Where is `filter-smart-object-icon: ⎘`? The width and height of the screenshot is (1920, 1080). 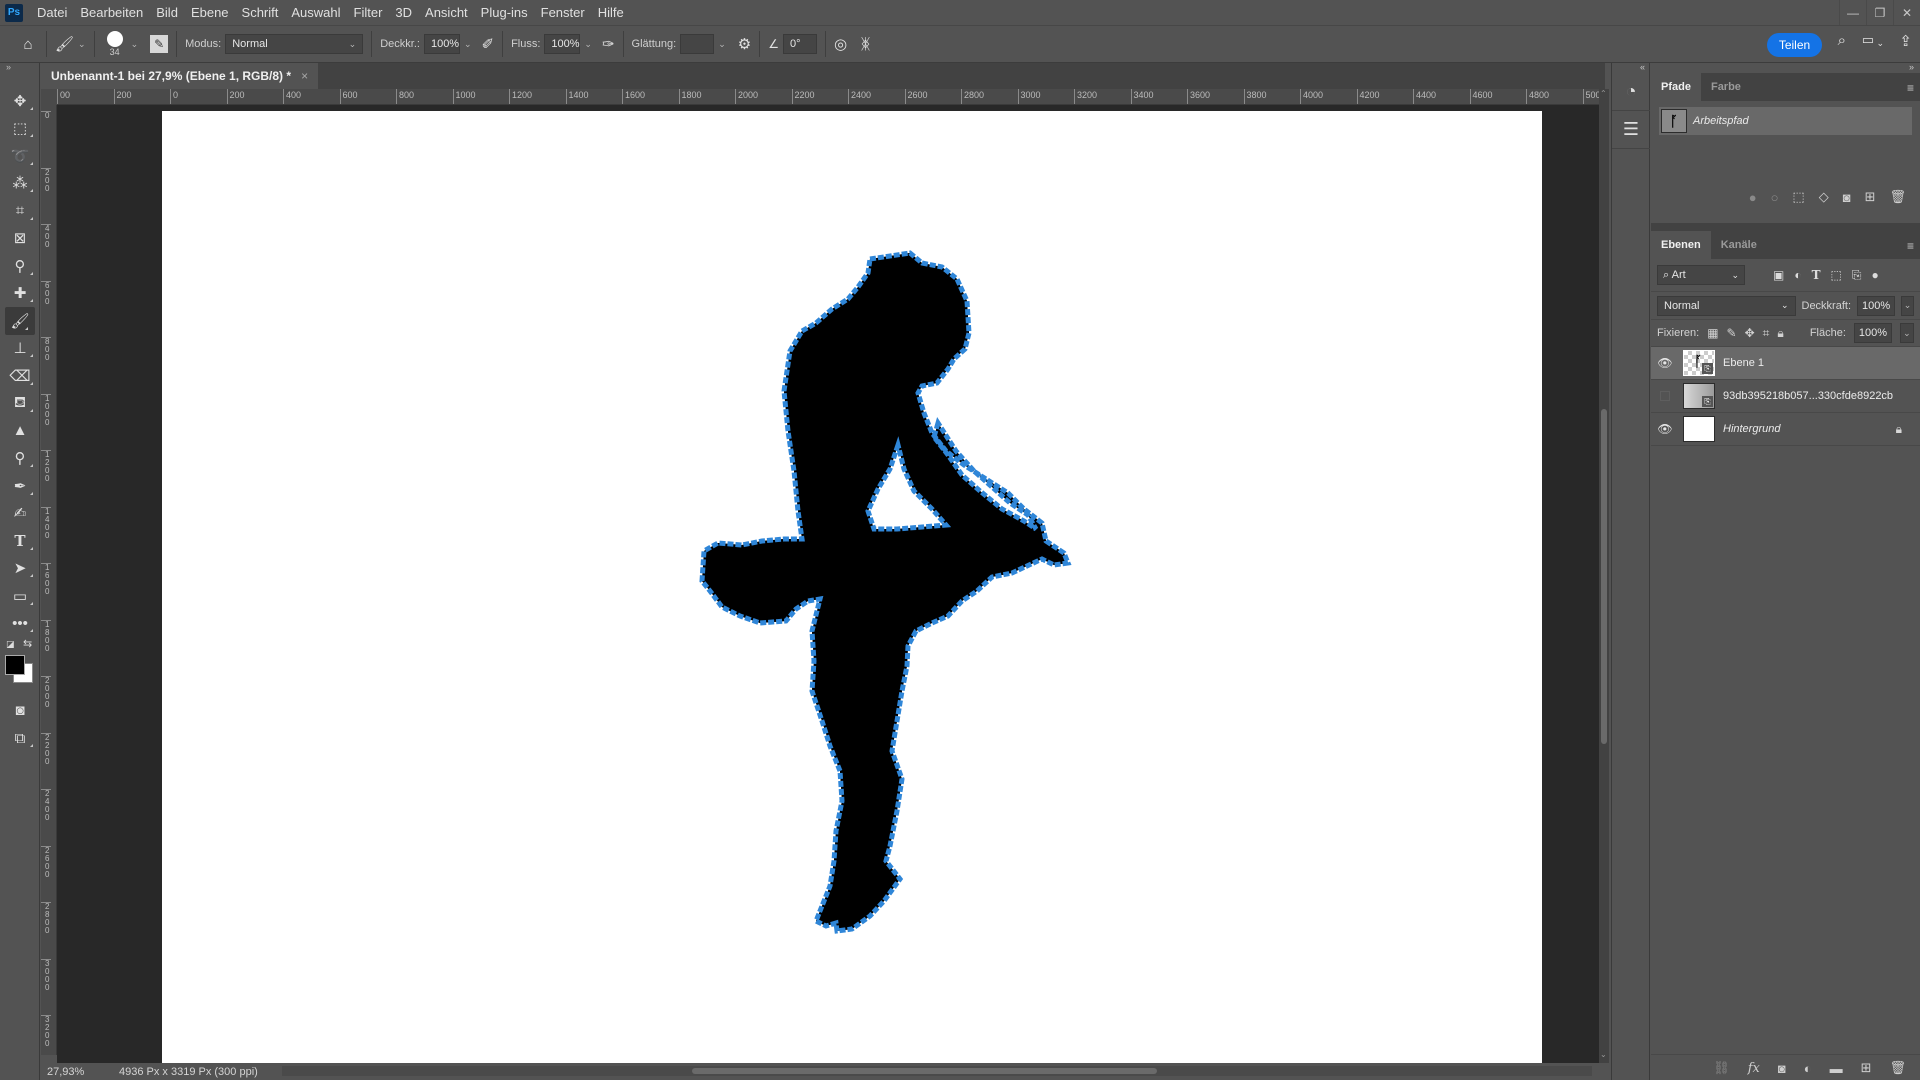
filter-smart-object-icon: ⎘ is located at coordinates (1857, 275).